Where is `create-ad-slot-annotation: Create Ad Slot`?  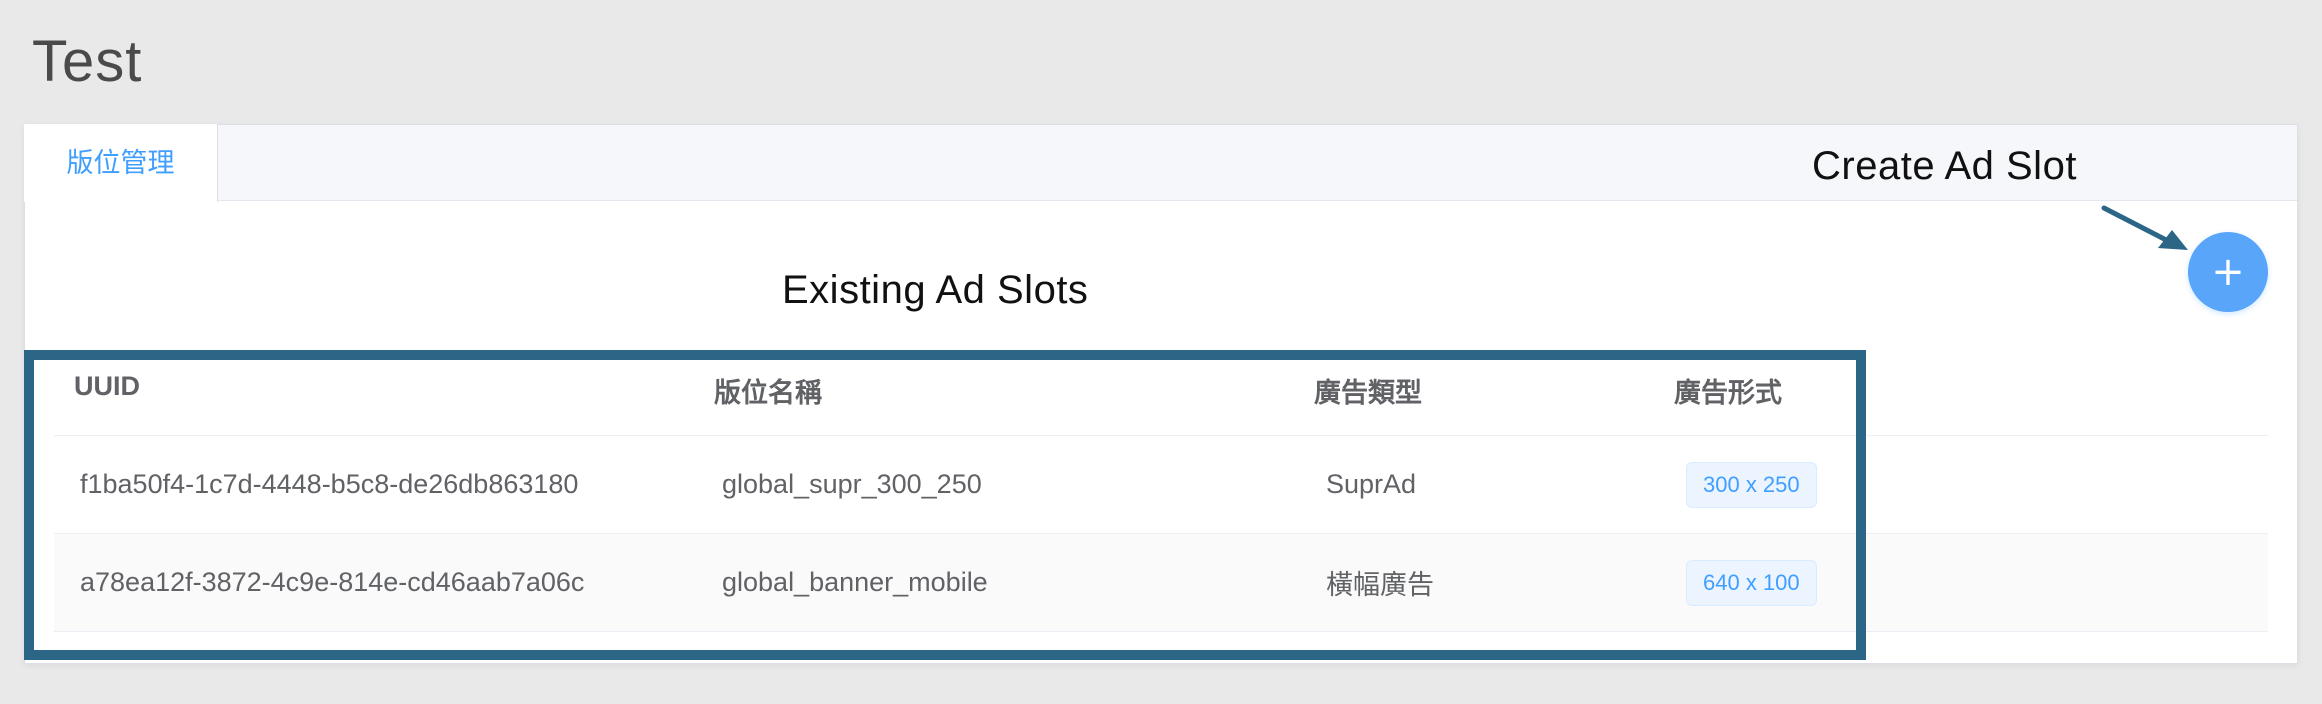 create-ad-slot-annotation: Create Ad Slot is located at coordinates (1944, 166).